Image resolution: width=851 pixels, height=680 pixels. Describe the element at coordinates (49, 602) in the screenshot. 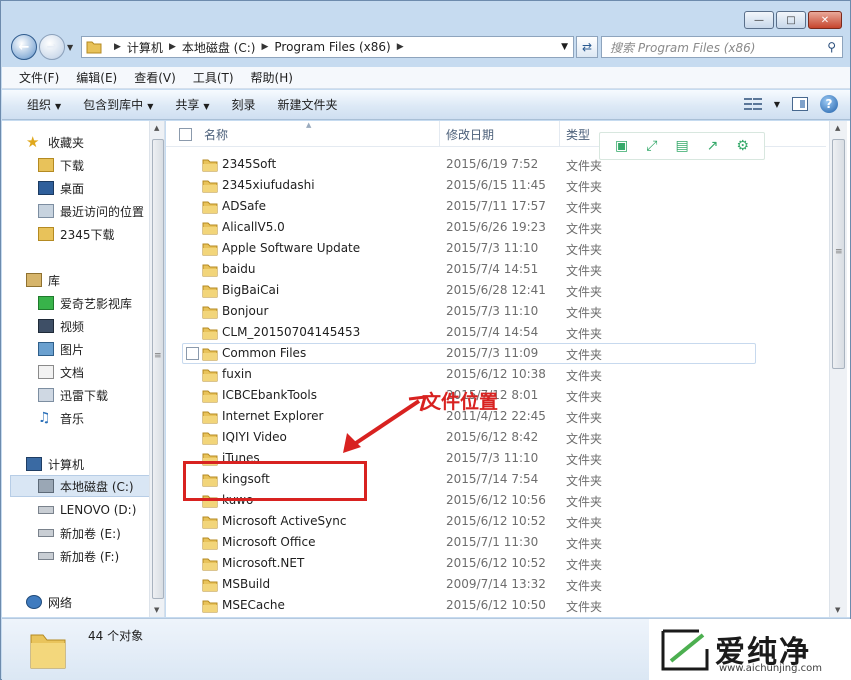

I see `nav-network: 网络` at that location.